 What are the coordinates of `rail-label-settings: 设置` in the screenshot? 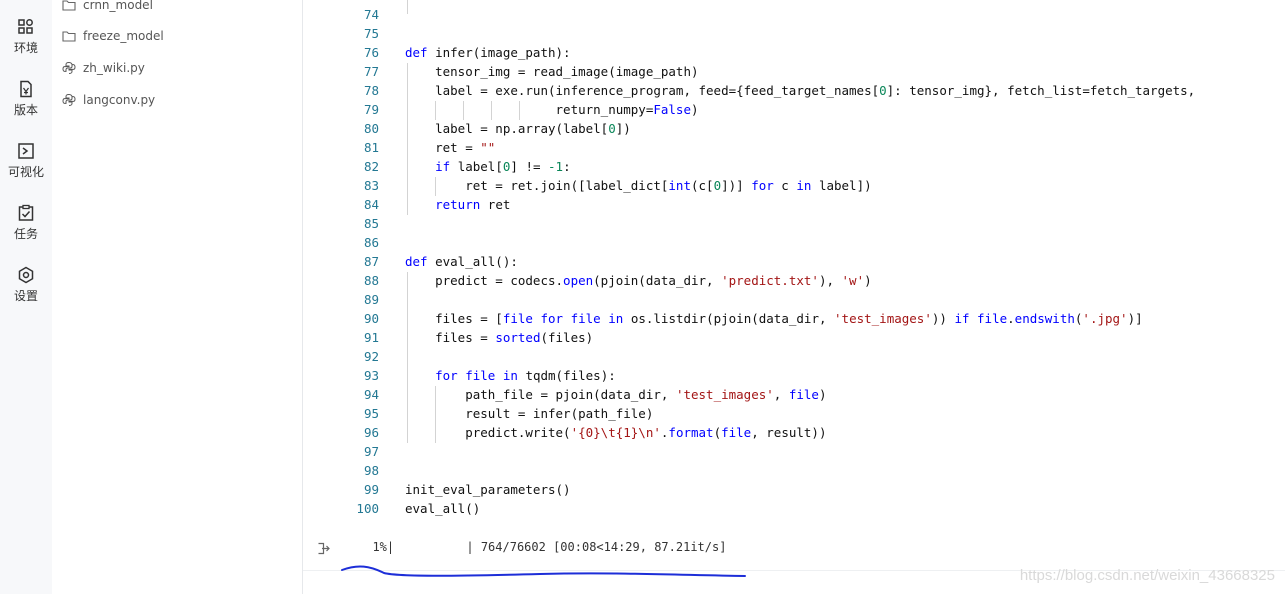 It's located at (25, 296).